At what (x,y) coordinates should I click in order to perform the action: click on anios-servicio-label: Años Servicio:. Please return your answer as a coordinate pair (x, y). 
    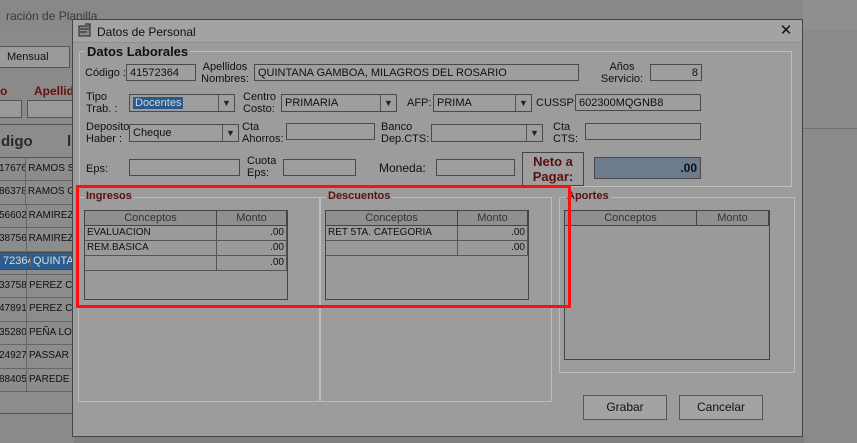
    Looking at the image, I should click on (622, 73).